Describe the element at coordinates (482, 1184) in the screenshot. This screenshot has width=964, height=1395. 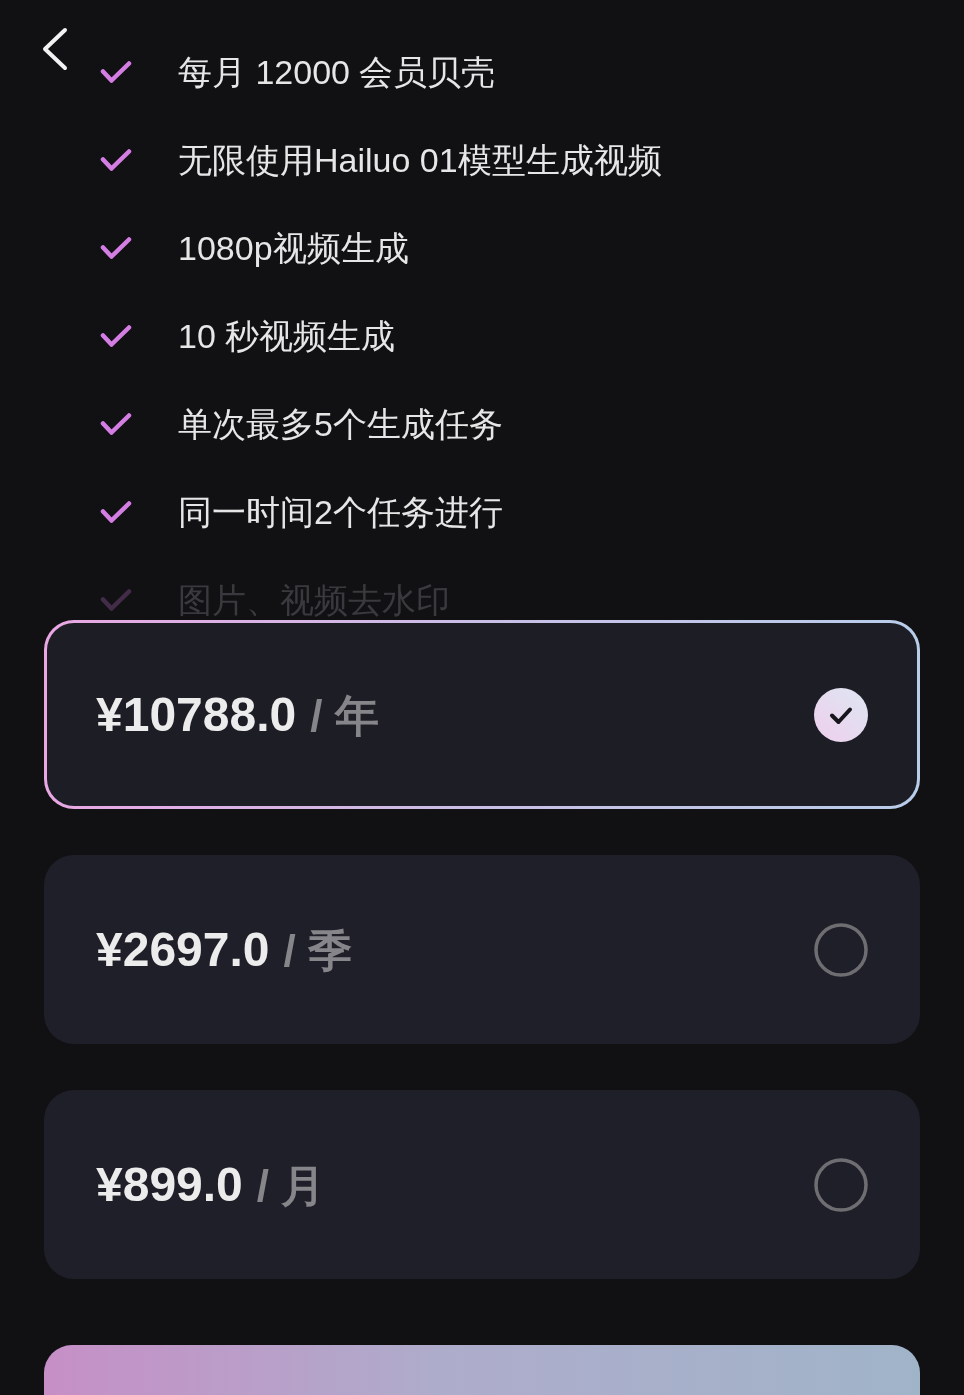
I see `plan-card: ¥899.0 / 月` at that location.